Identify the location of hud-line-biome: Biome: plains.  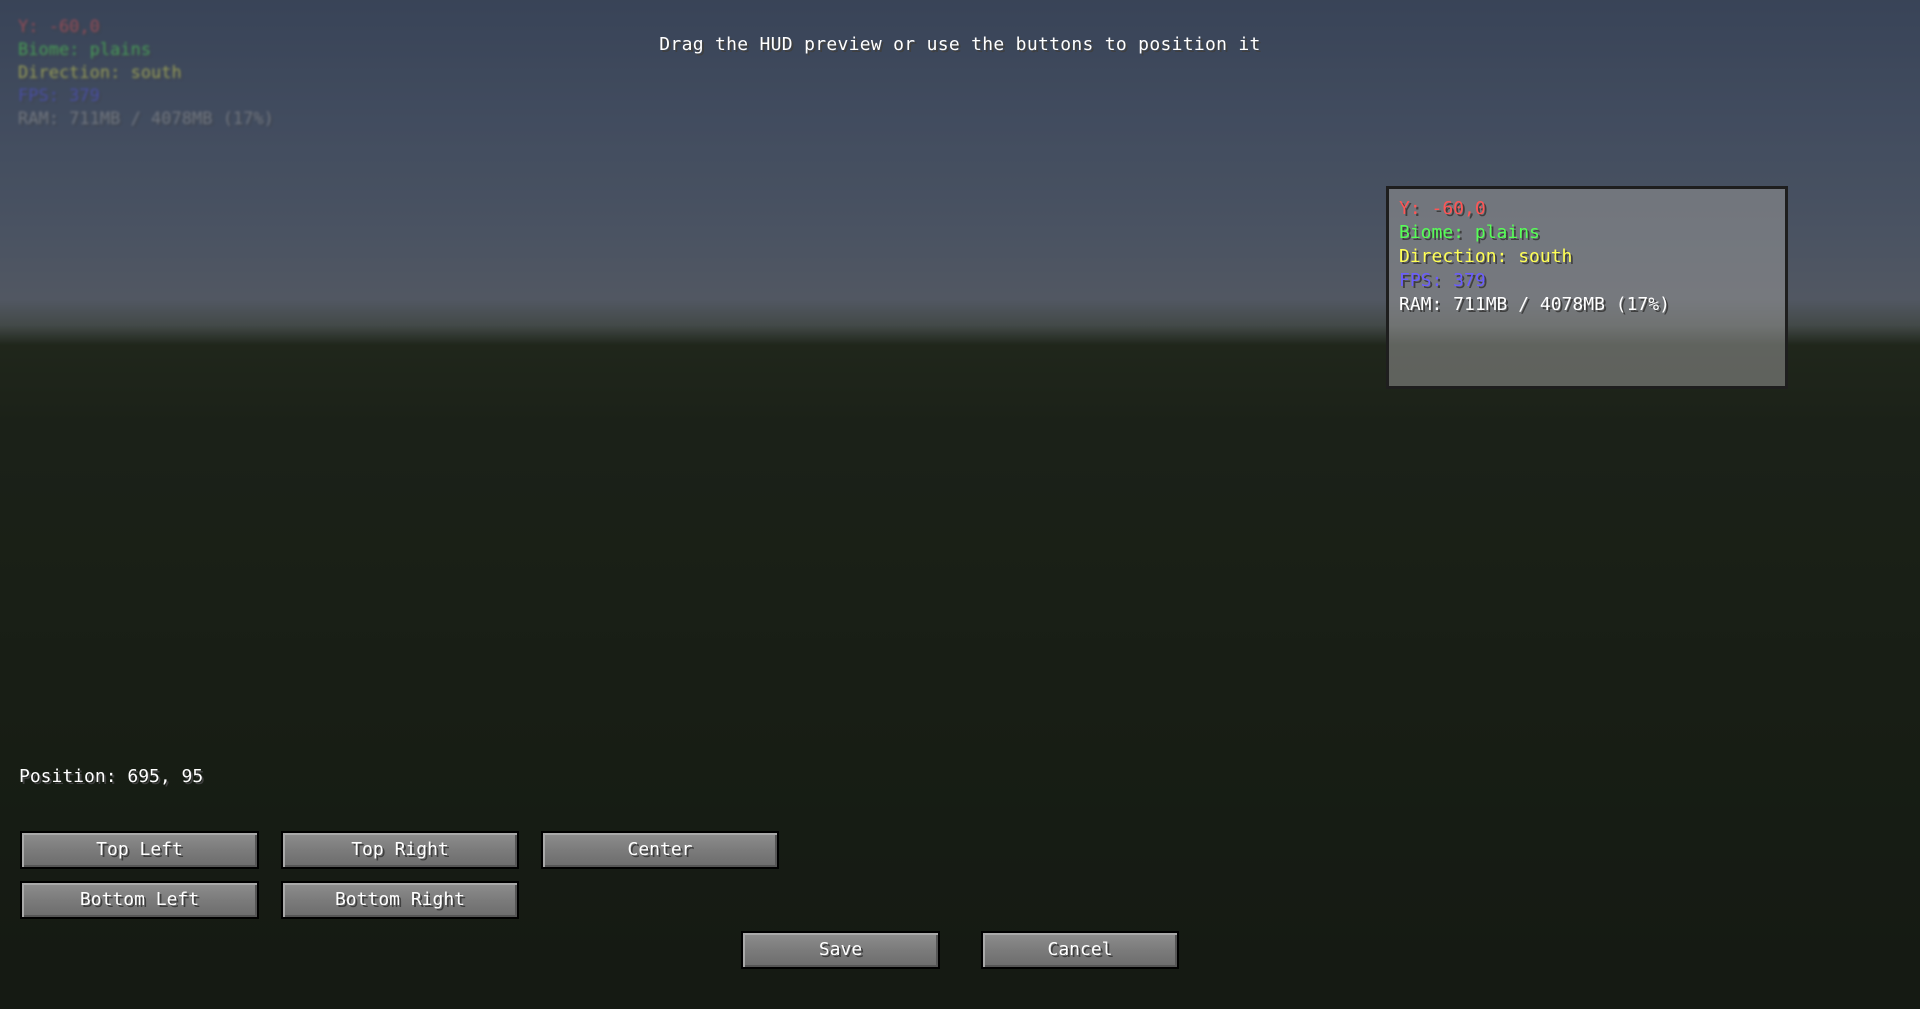
(1469, 232).